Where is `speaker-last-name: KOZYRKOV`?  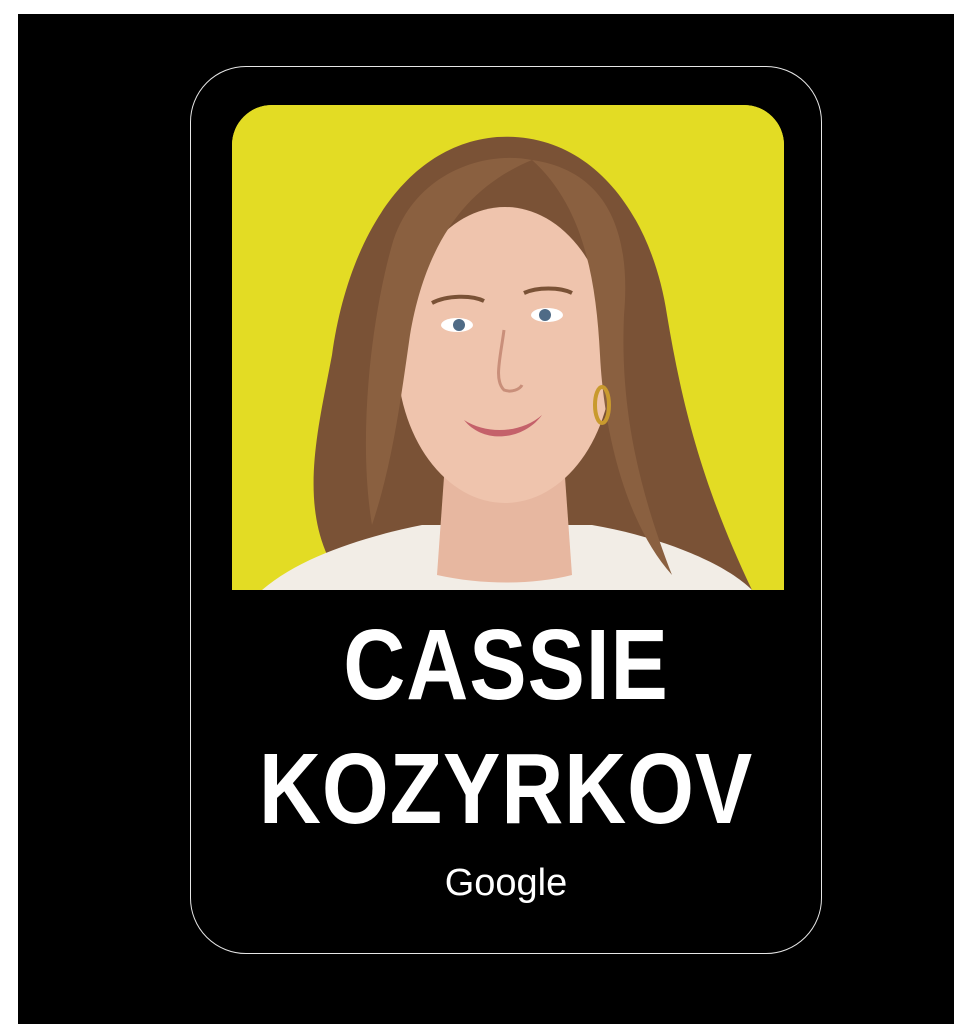 speaker-last-name: KOZYRKOV is located at coordinates (506, 789).